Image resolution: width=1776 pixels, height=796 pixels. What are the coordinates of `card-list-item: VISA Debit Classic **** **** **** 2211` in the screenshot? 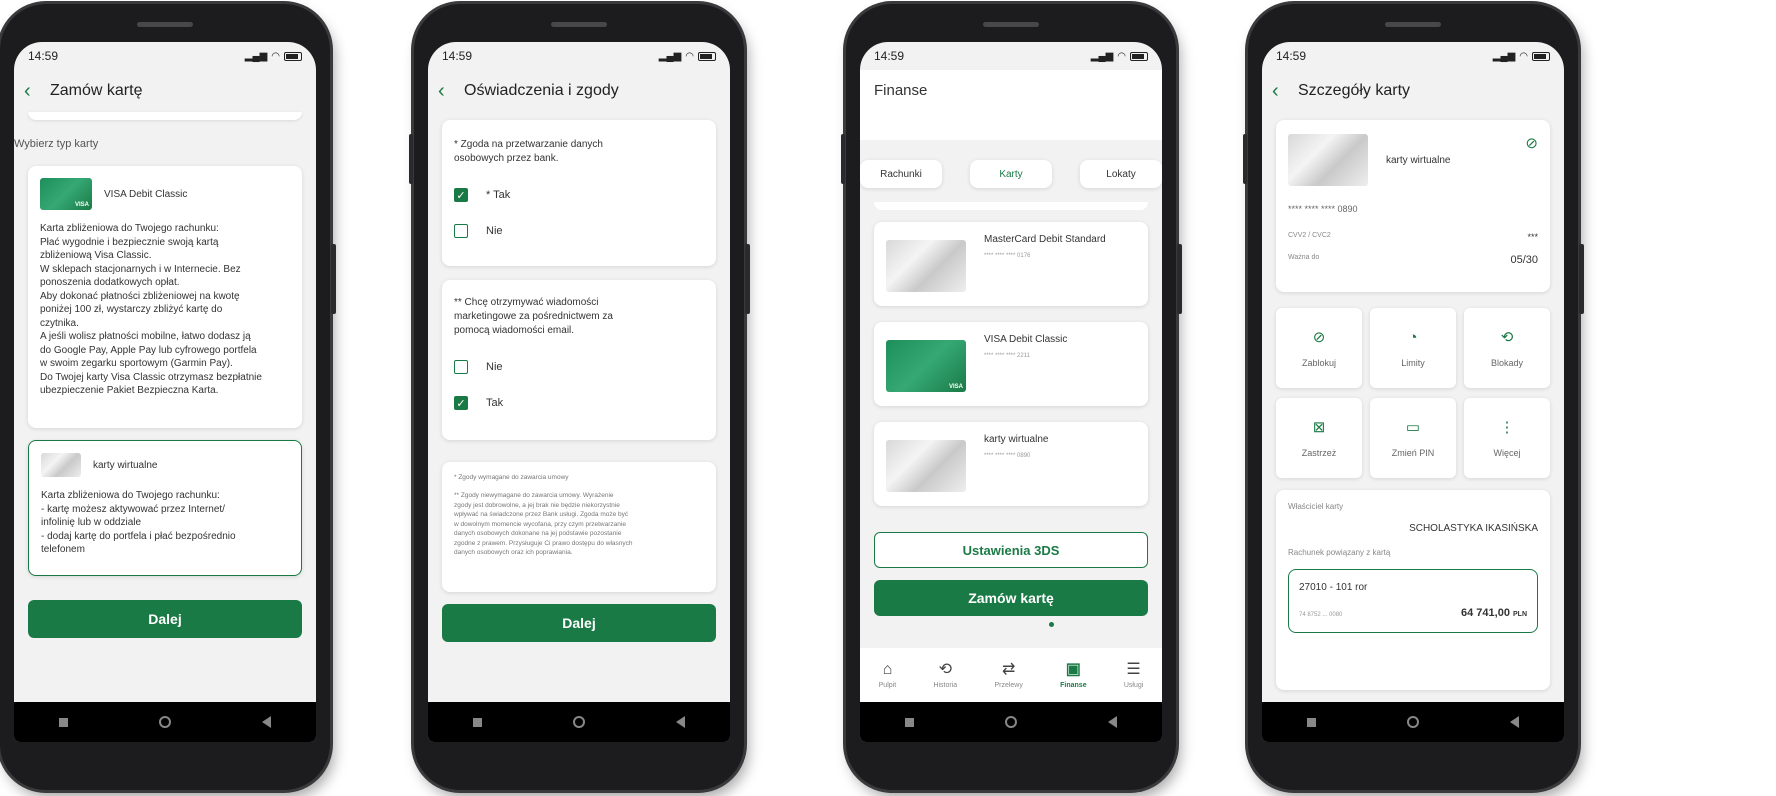 It's located at (1011, 364).